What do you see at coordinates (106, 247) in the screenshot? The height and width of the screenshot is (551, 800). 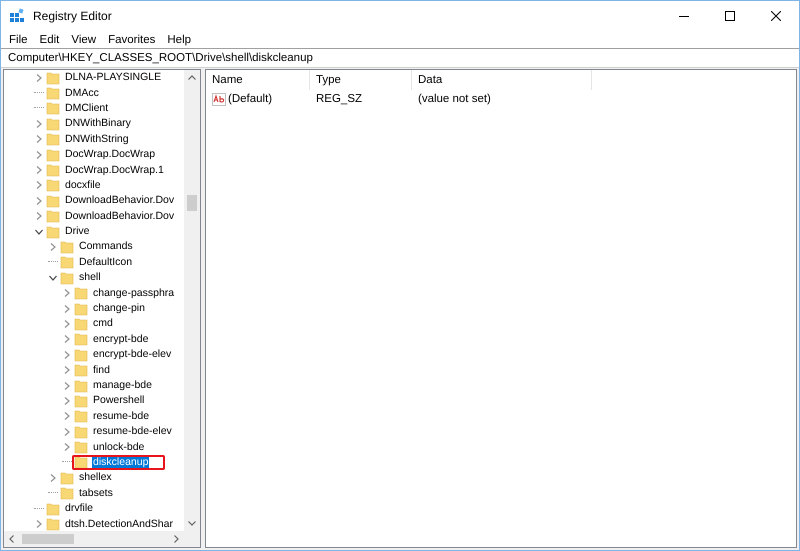 I see `tree-item: Commands` at bounding box center [106, 247].